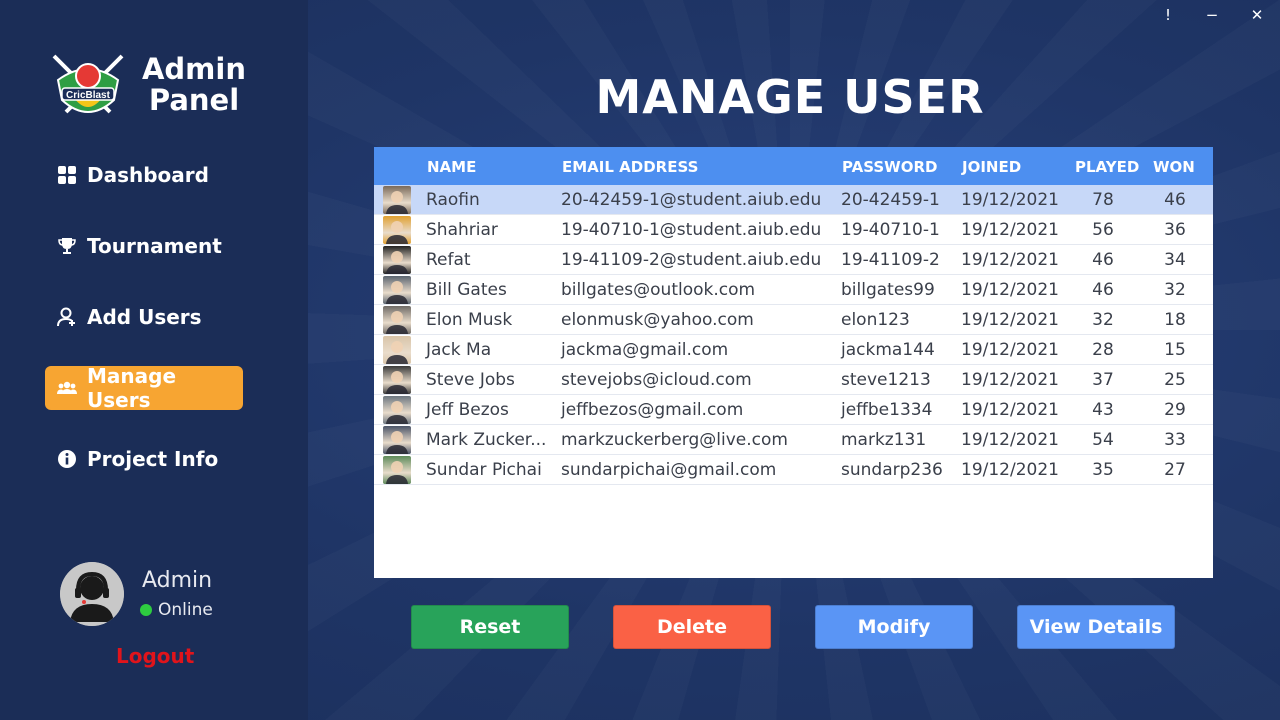 This screenshot has width=1280, height=720. Describe the element at coordinates (890, 260) in the screenshot. I see `cell-password: 19-41109-2` at that location.